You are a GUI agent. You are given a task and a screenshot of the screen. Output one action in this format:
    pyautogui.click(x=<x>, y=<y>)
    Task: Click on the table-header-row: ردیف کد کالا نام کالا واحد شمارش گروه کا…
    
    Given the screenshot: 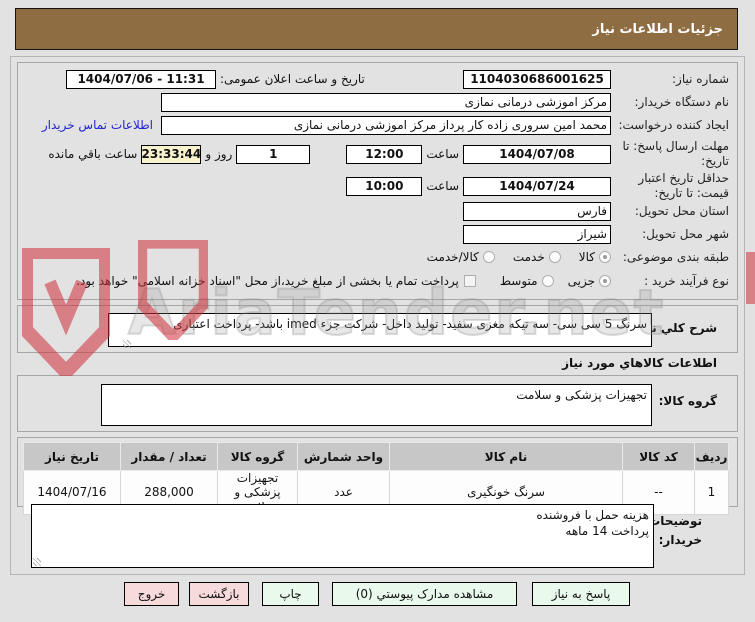 What is the action you would take?
    pyautogui.click(x=376, y=456)
    